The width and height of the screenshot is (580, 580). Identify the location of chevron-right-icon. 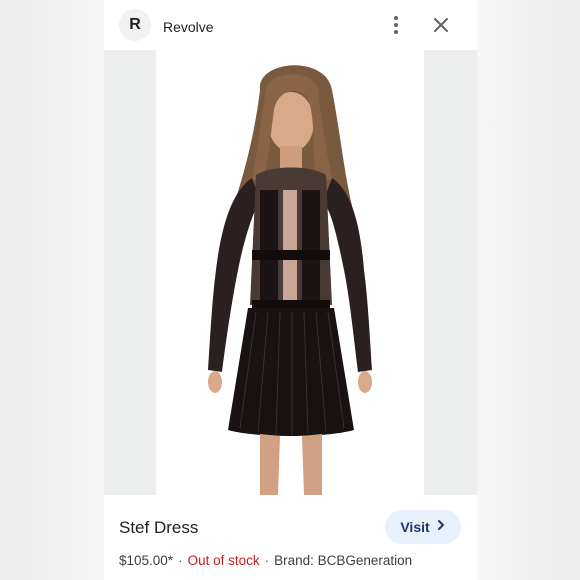
(441, 527).